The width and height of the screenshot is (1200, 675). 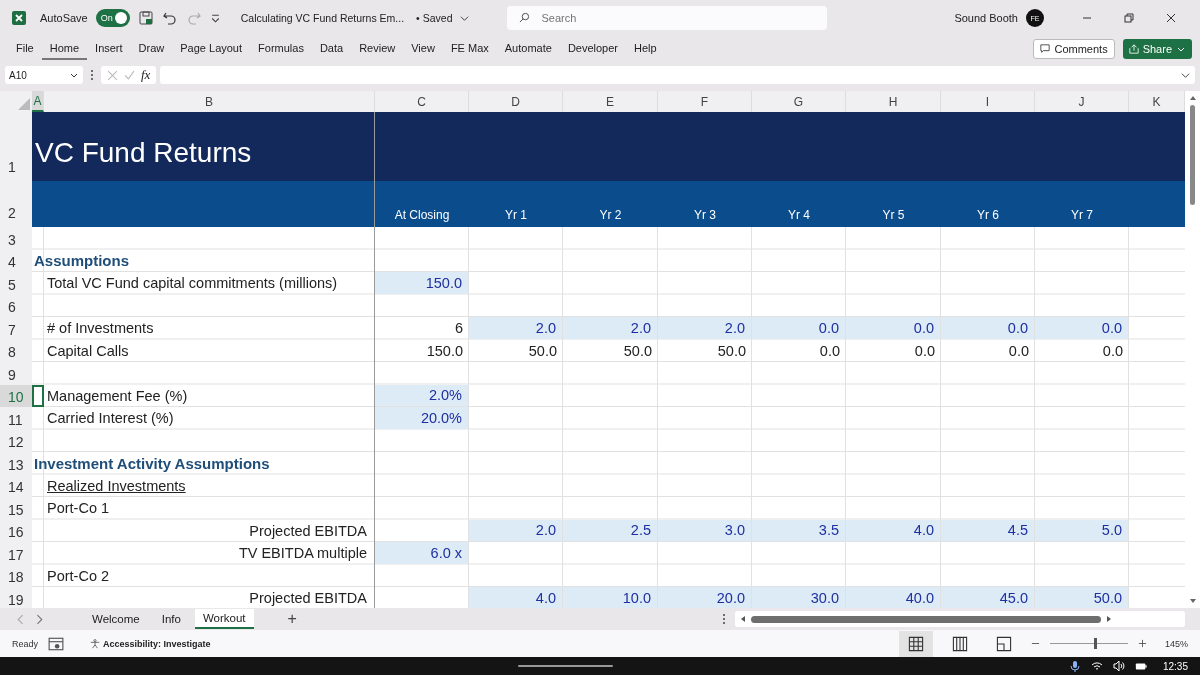 I want to click on vertical-scrollbar-thumb, so click(x=1192, y=155).